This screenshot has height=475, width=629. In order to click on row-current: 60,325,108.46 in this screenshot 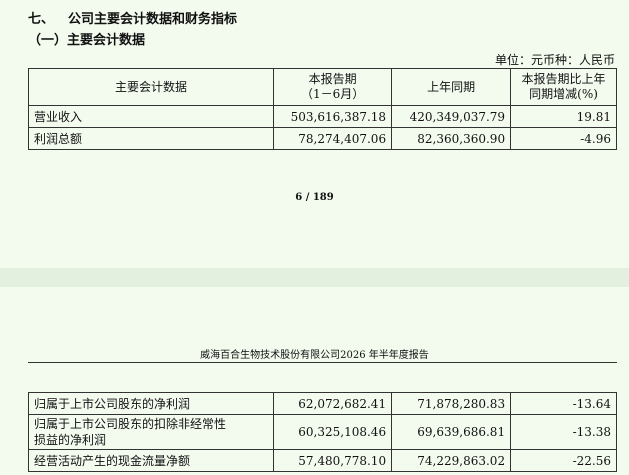, I will do `click(333, 432)`.